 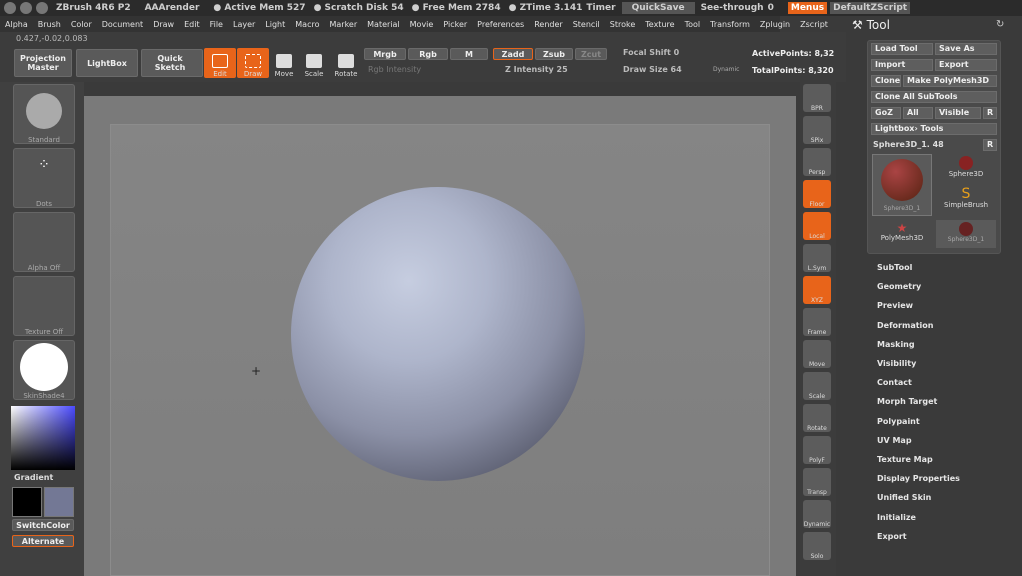 What do you see at coordinates (817, 386) in the screenshot?
I see `right-tray-scale: Scale` at bounding box center [817, 386].